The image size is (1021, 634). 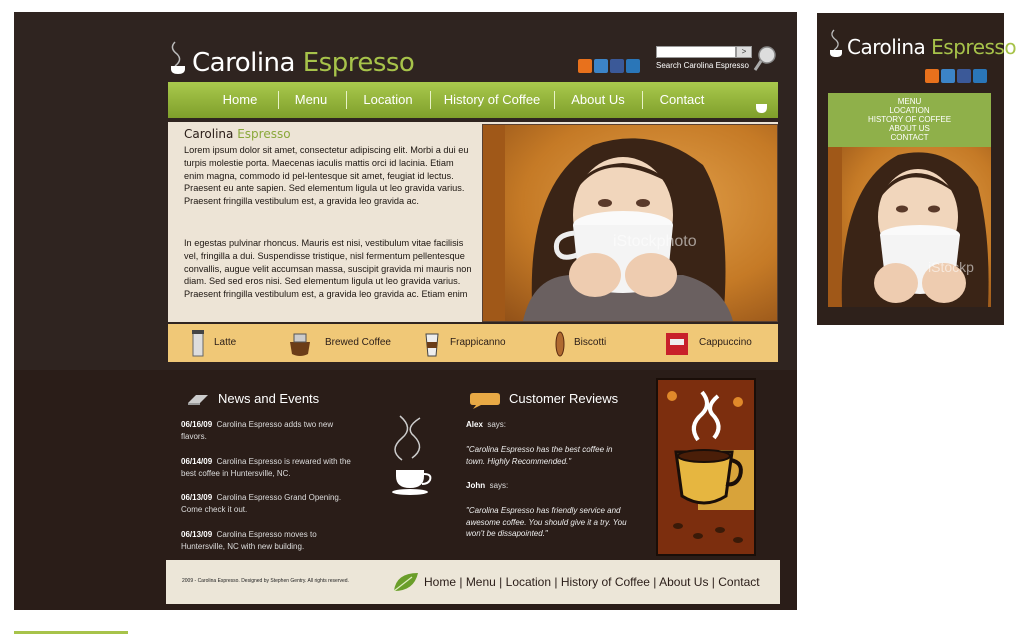 I want to click on site-logo: Carolina Espresso, so click(x=303, y=63).